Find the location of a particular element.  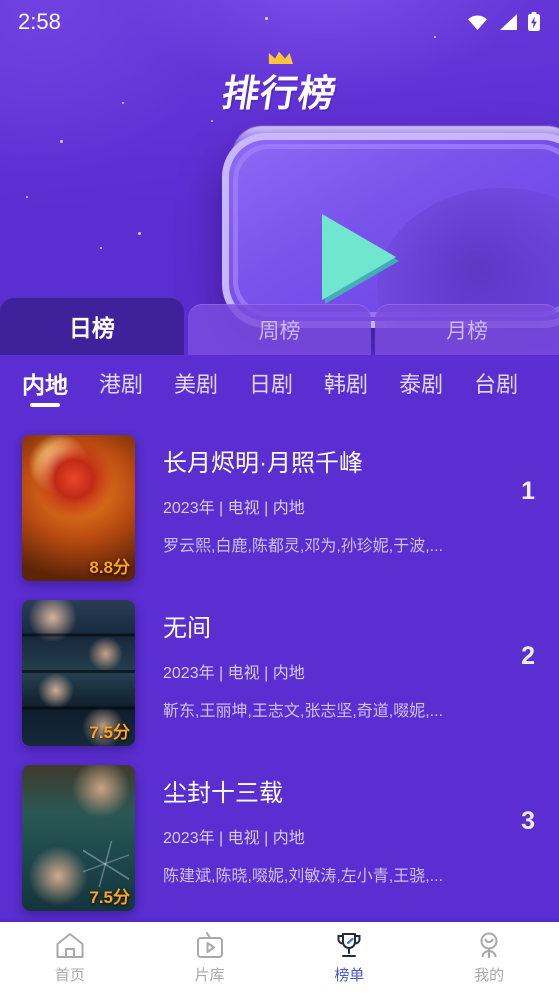

tab-monthly: 月榜 is located at coordinates (467, 329).